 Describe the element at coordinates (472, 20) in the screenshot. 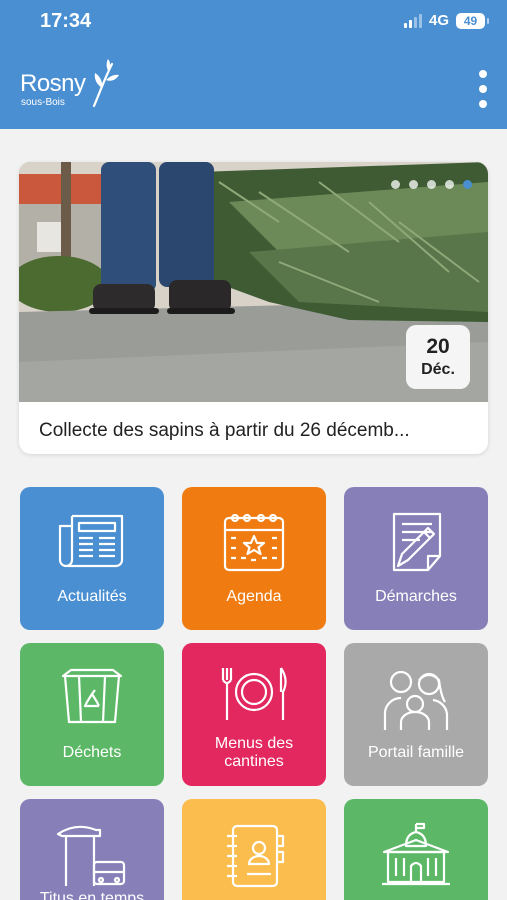

I see `battery-icon: 49` at that location.